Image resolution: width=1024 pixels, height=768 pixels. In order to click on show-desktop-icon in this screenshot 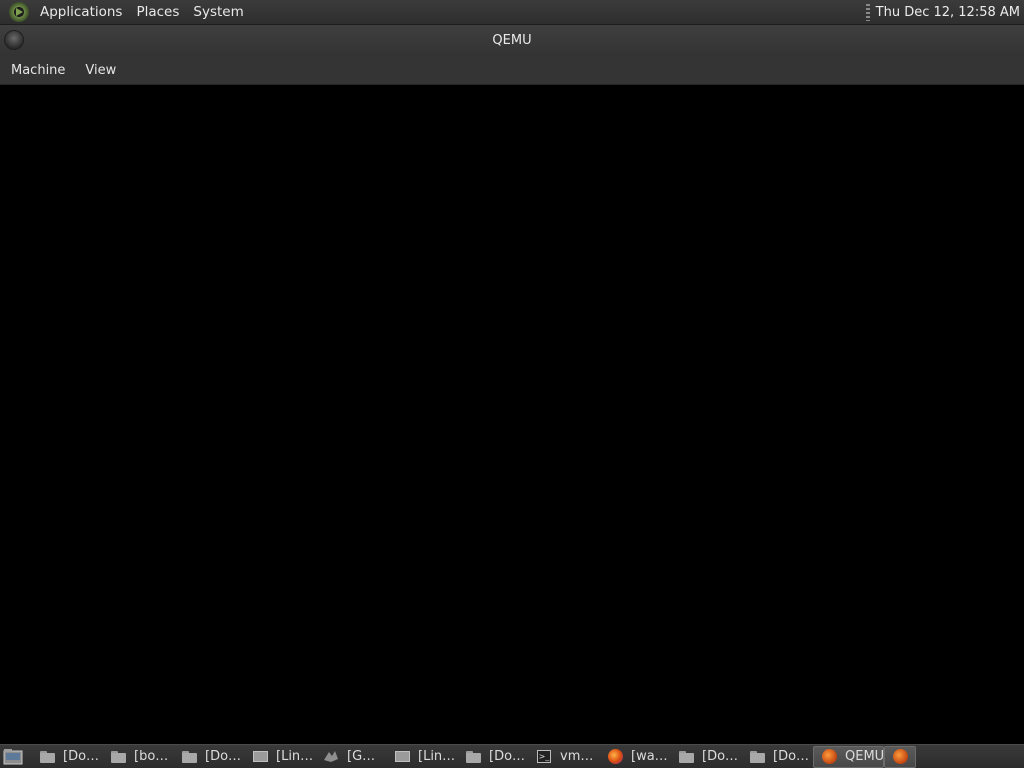, I will do `click(13, 757)`.